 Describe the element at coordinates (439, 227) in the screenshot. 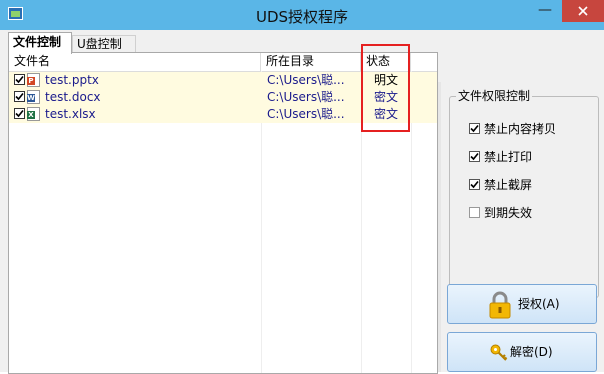

I see `vertical-scrollbar` at that location.